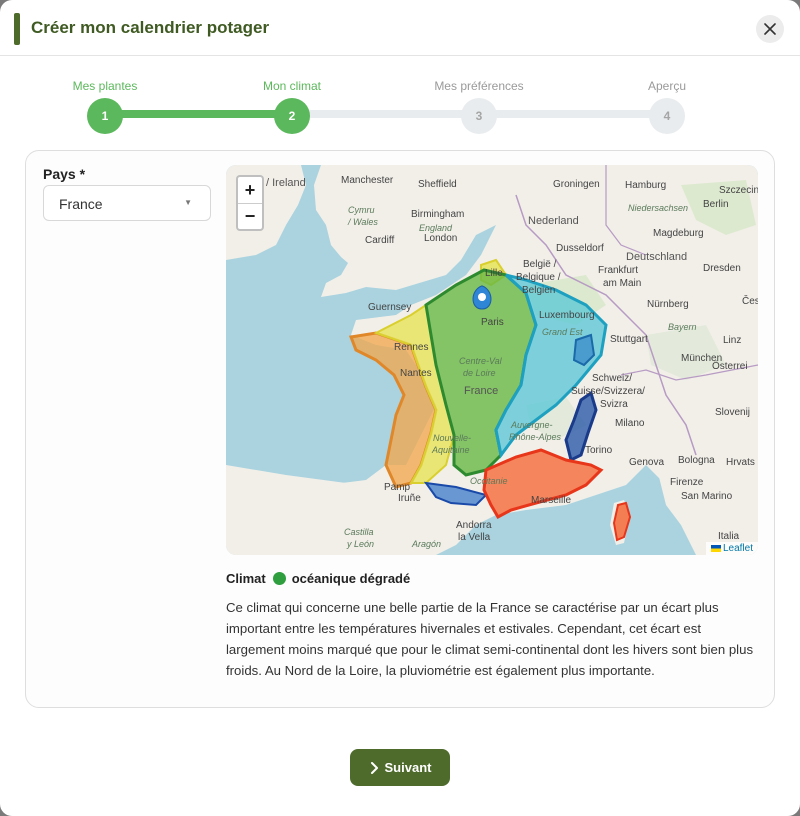  What do you see at coordinates (409, 498) in the screenshot?
I see `map-label: Iruñe` at bounding box center [409, 498].